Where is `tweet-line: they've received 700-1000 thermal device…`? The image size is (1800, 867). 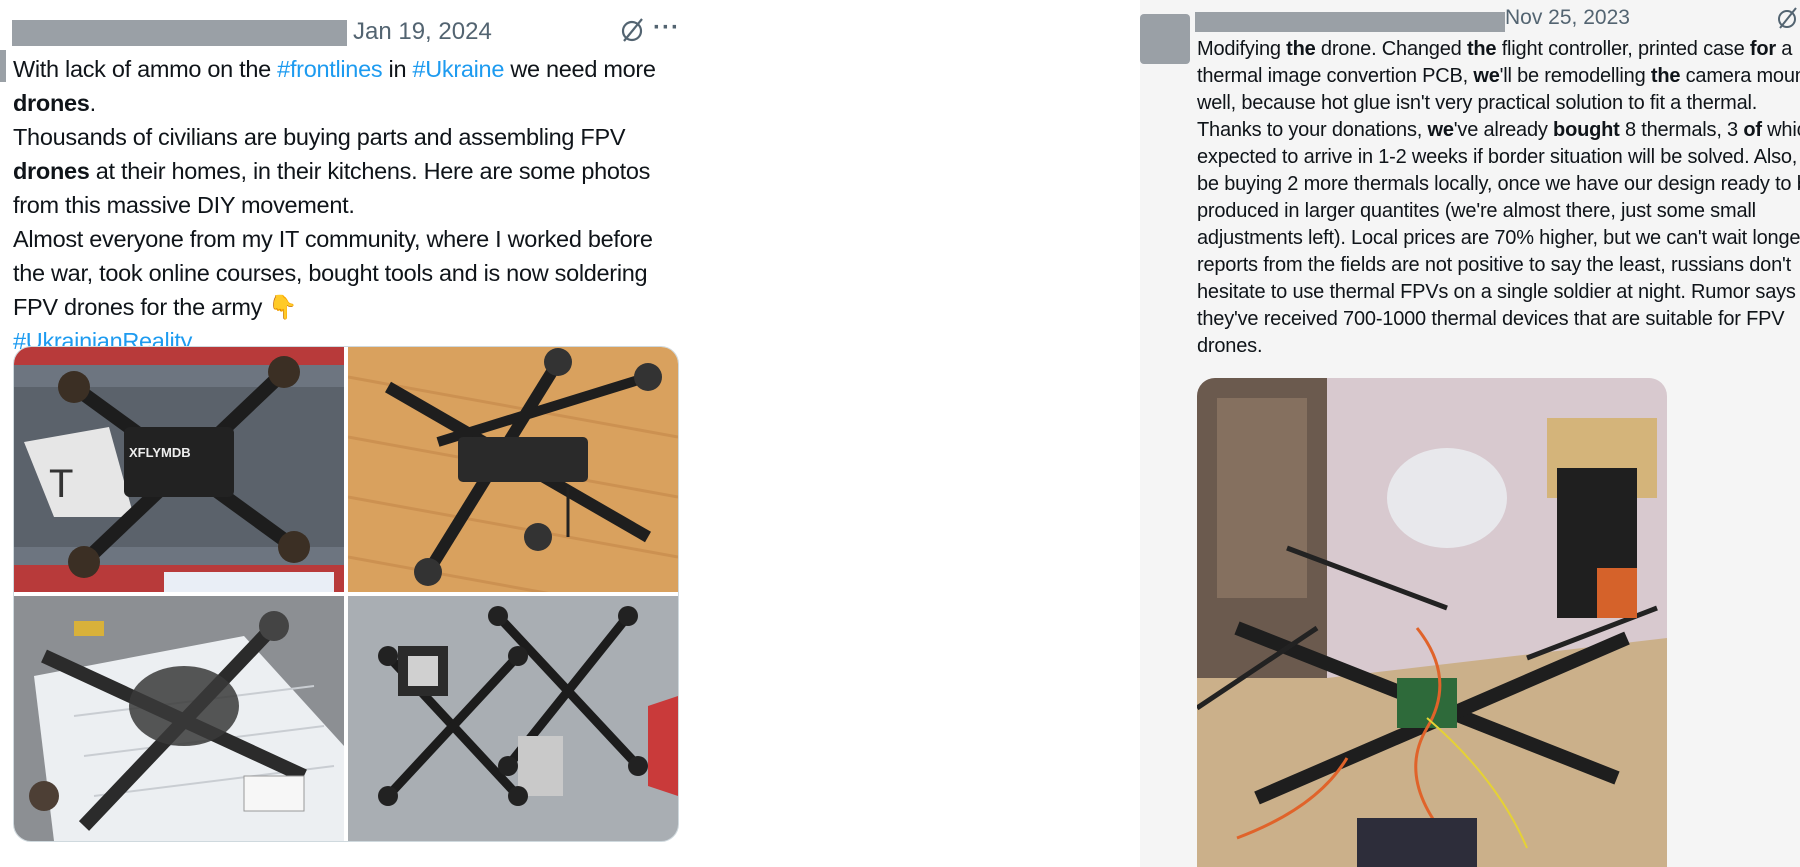
tweet-line: they've received 700-1000 thermal device… is located at coordinates (1498, 319).